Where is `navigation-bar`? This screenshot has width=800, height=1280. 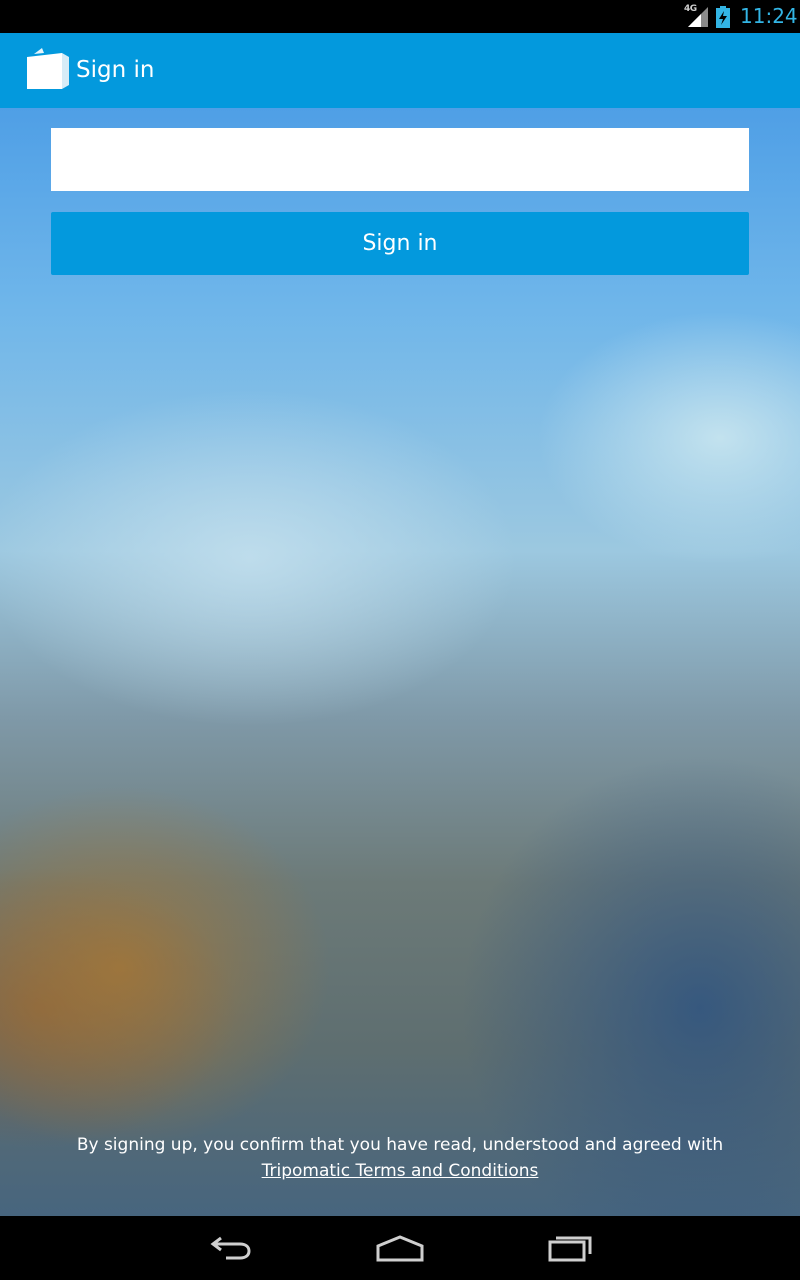
navigation-bar is located at coordinates (400, 1248).